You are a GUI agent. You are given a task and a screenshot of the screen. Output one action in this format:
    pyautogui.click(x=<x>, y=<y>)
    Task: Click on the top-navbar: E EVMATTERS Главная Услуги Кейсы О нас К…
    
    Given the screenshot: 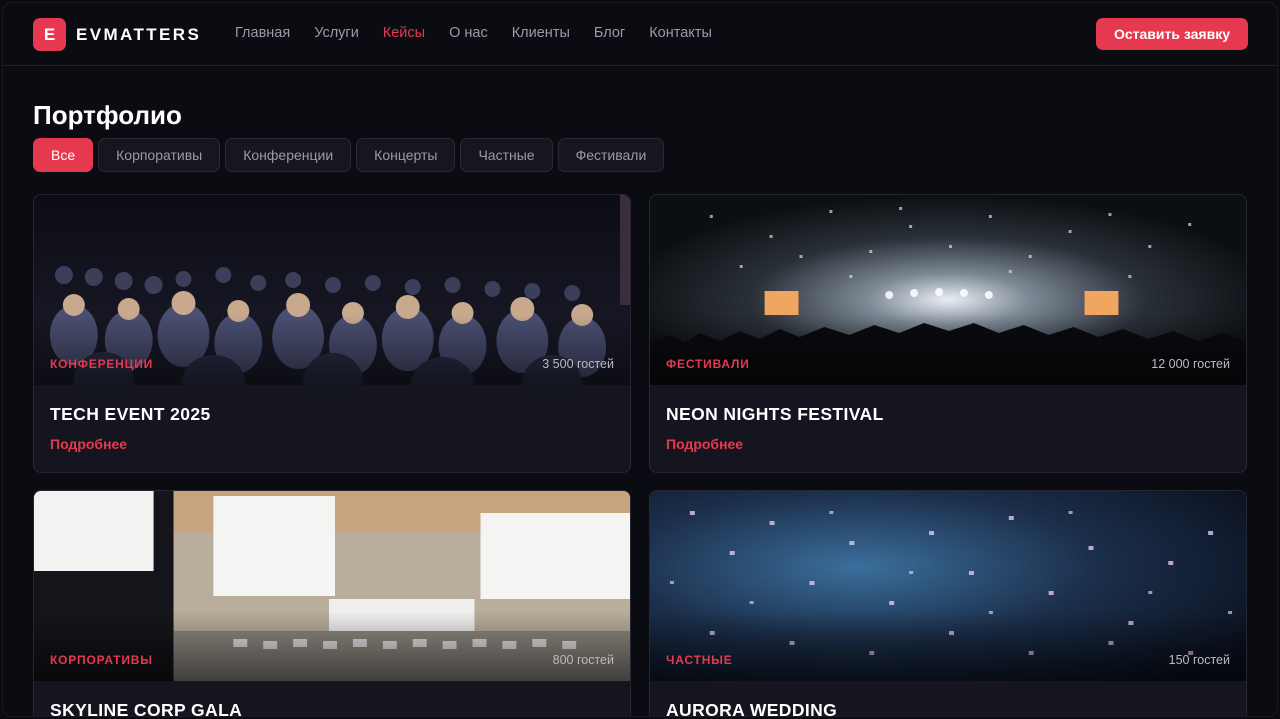 What is the action you would take?
    pyautogui.click(x=640, y=34)
    